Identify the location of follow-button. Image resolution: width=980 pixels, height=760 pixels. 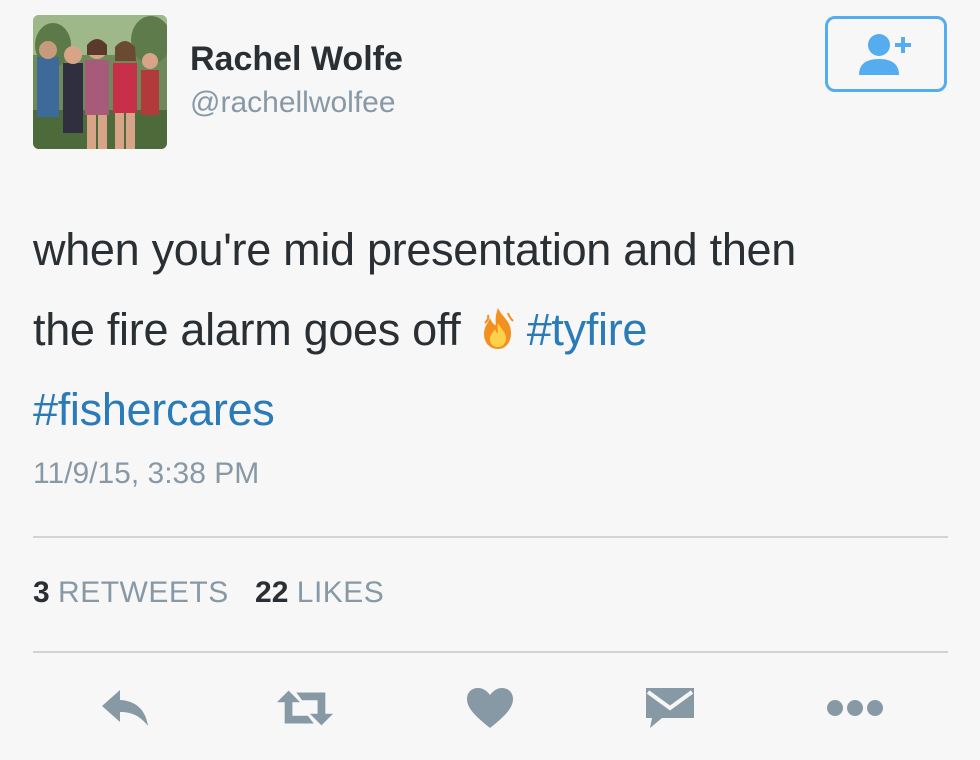
(886, 54).